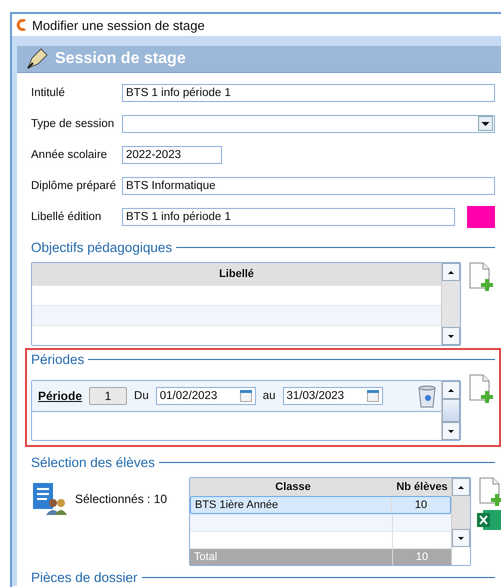 The width and height of the screenshot is (501, 587). What do you see at coordinates (57, 359) in the screenshot?
I see `section-title: Périodes` at bounding box center [57, 359].